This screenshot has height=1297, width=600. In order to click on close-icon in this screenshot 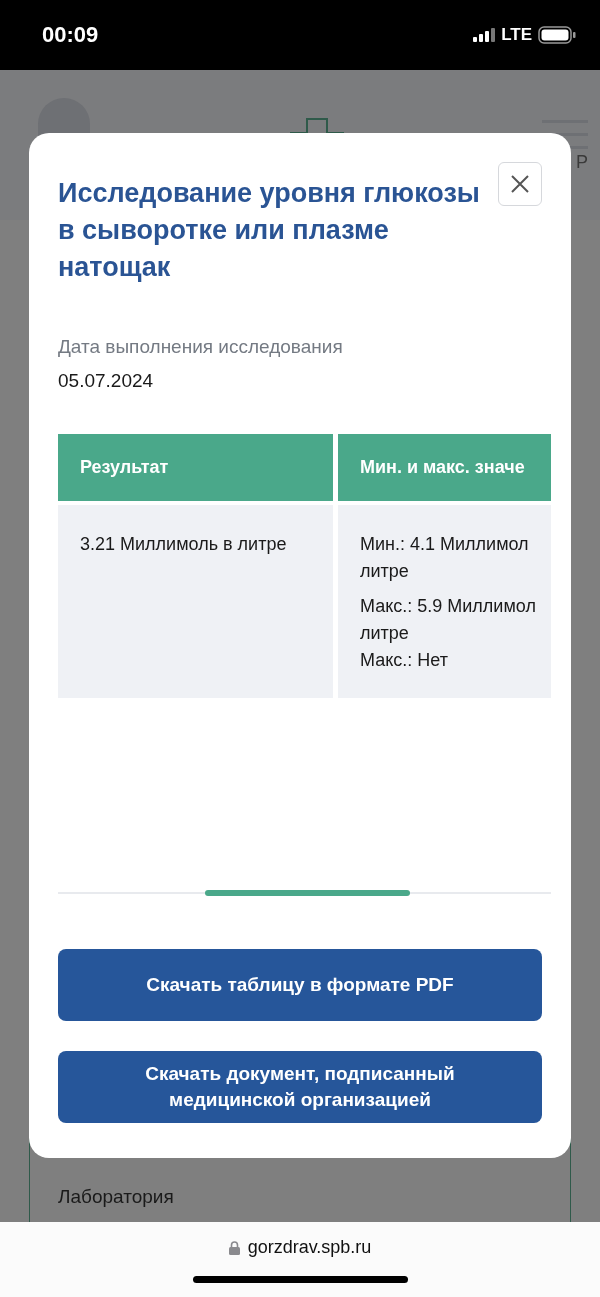, I will do `click(520, 184)`.